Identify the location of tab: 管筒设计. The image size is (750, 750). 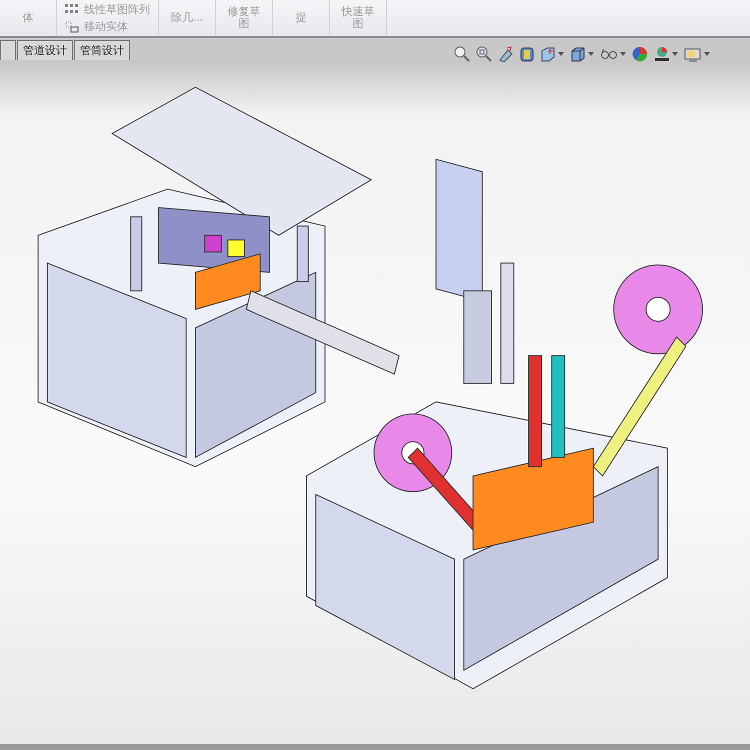
(102, 50).